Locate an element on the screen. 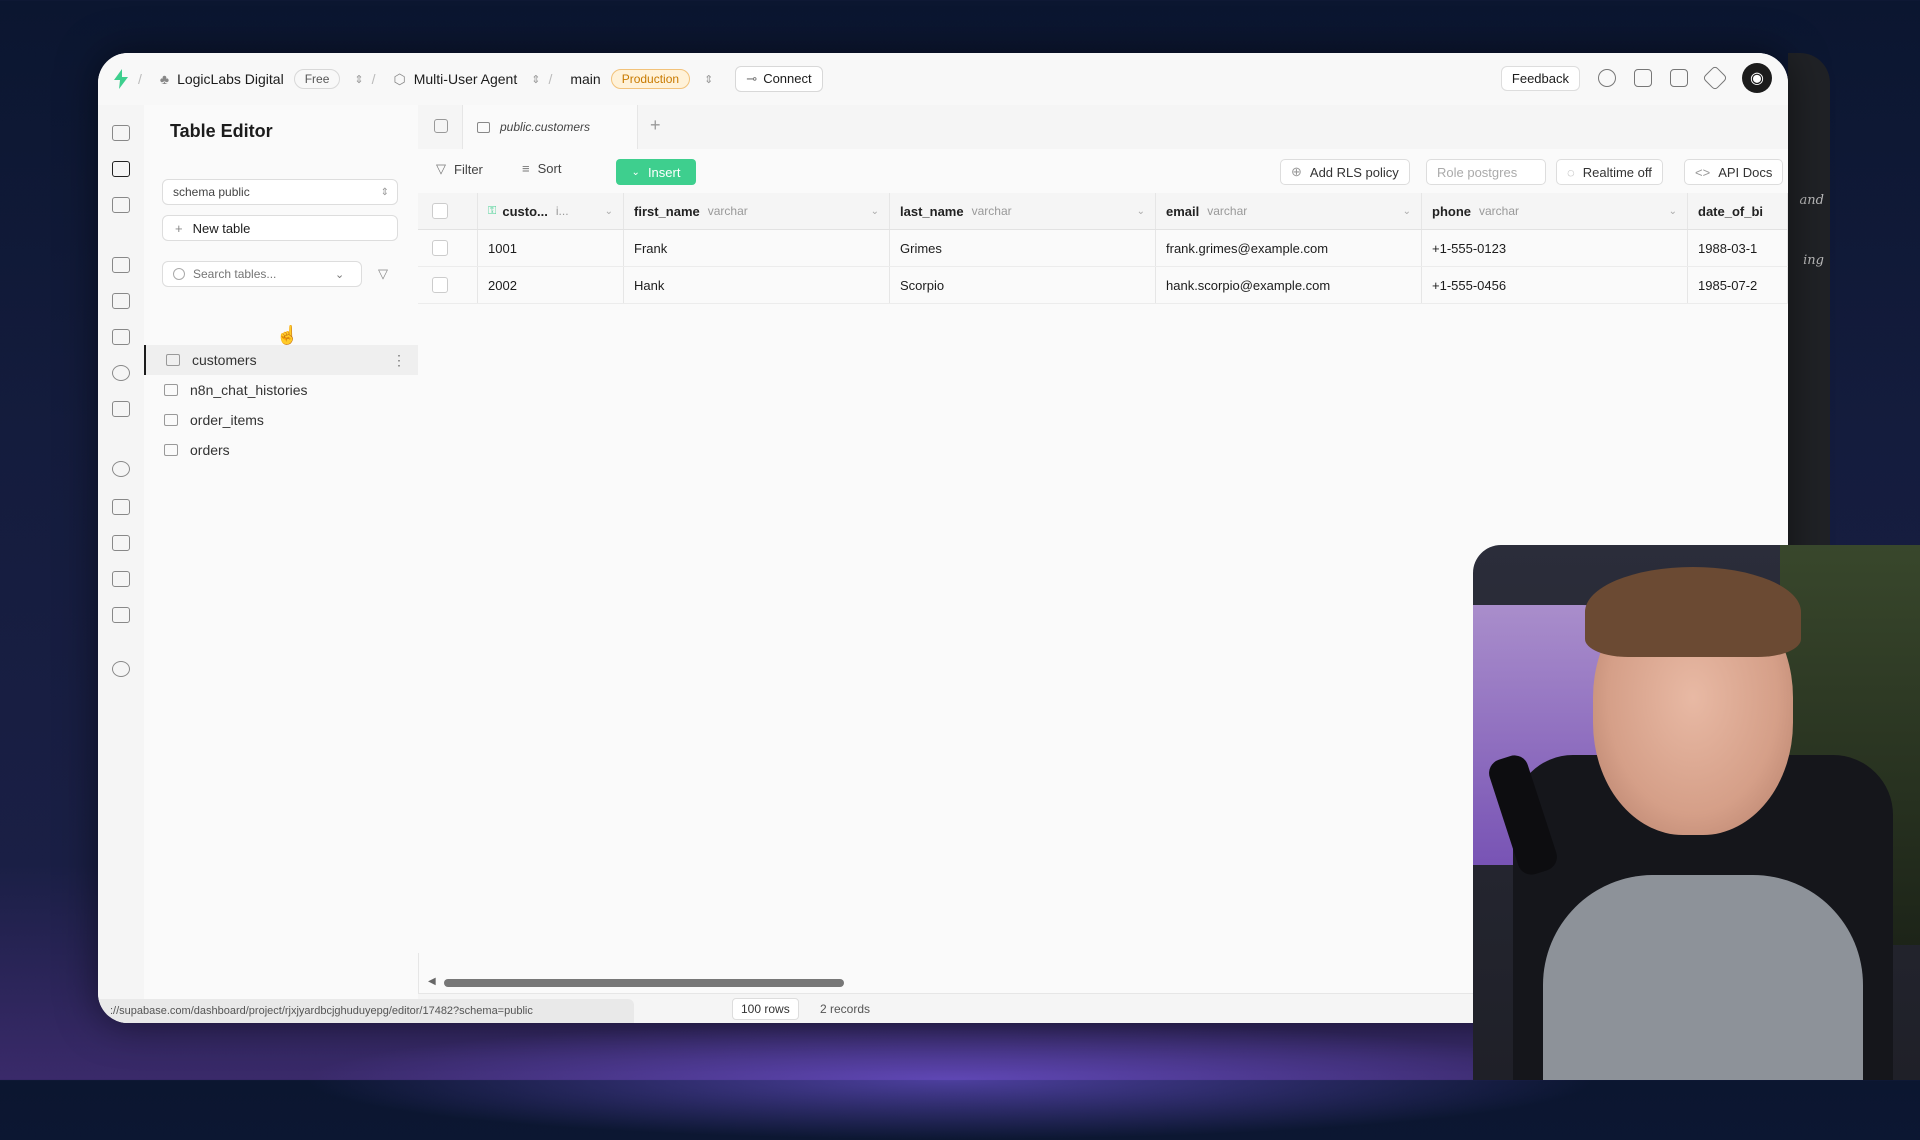  cell-date-of-birth: 1985-07-2 is located at coordinates (1738, 285).